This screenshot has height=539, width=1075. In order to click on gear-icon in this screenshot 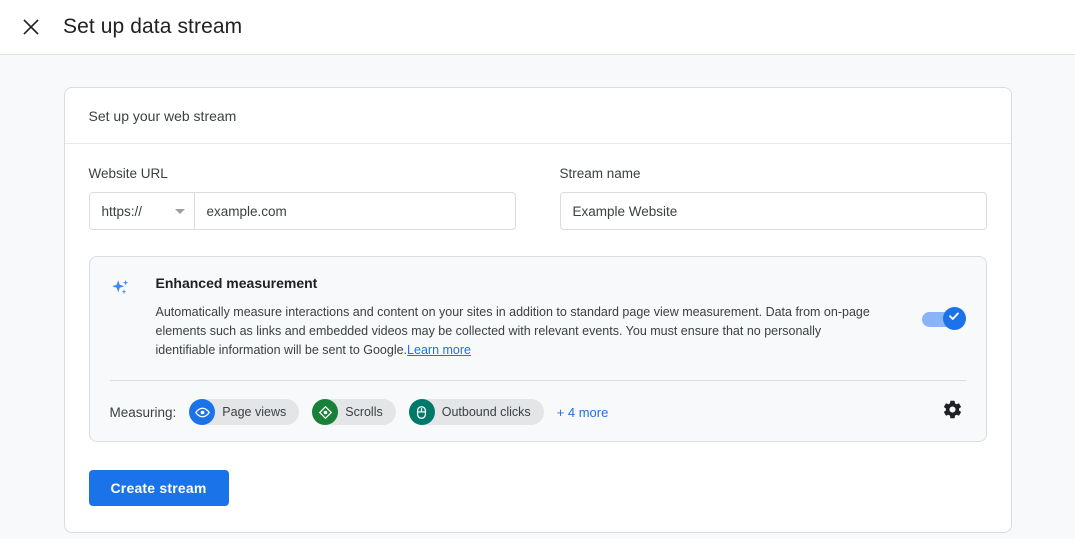, I will do `click(952, 412)`.